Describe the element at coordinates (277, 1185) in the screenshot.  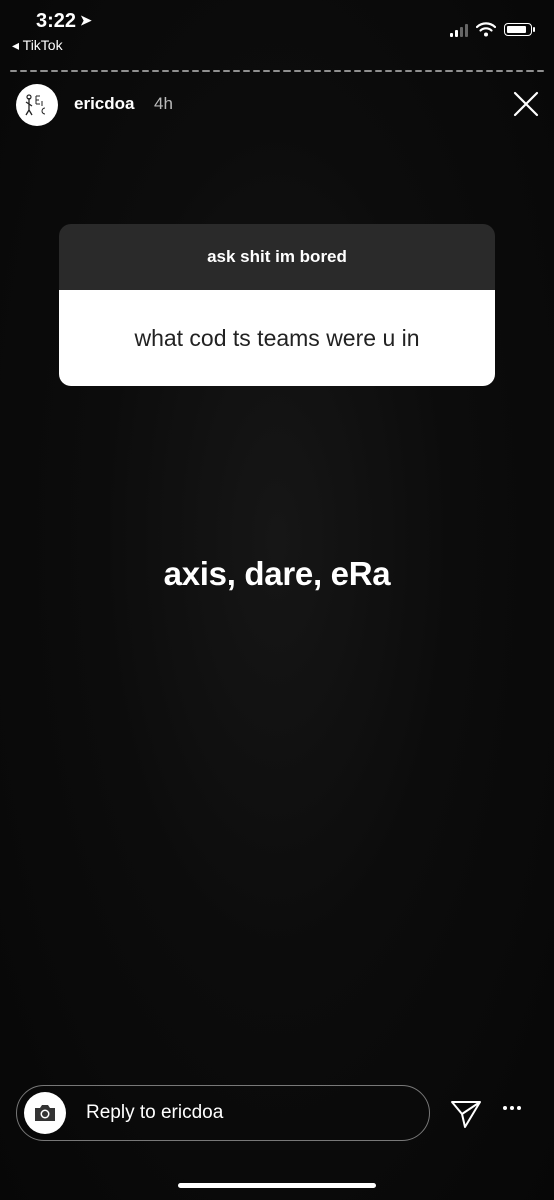
I see `home-indicator` at that location.